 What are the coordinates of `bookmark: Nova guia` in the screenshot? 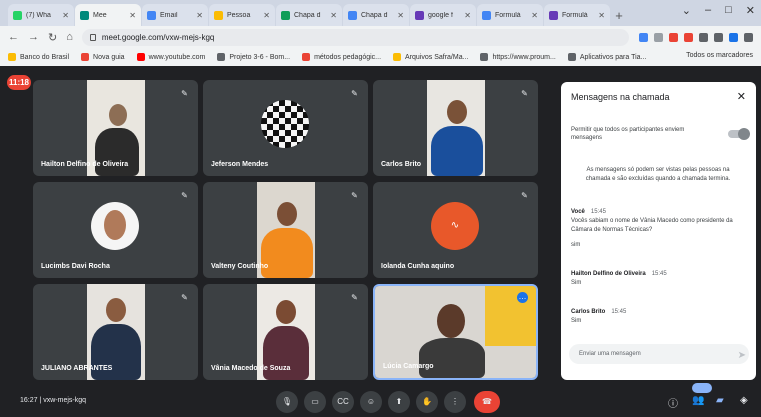 It's located at (103, 57).